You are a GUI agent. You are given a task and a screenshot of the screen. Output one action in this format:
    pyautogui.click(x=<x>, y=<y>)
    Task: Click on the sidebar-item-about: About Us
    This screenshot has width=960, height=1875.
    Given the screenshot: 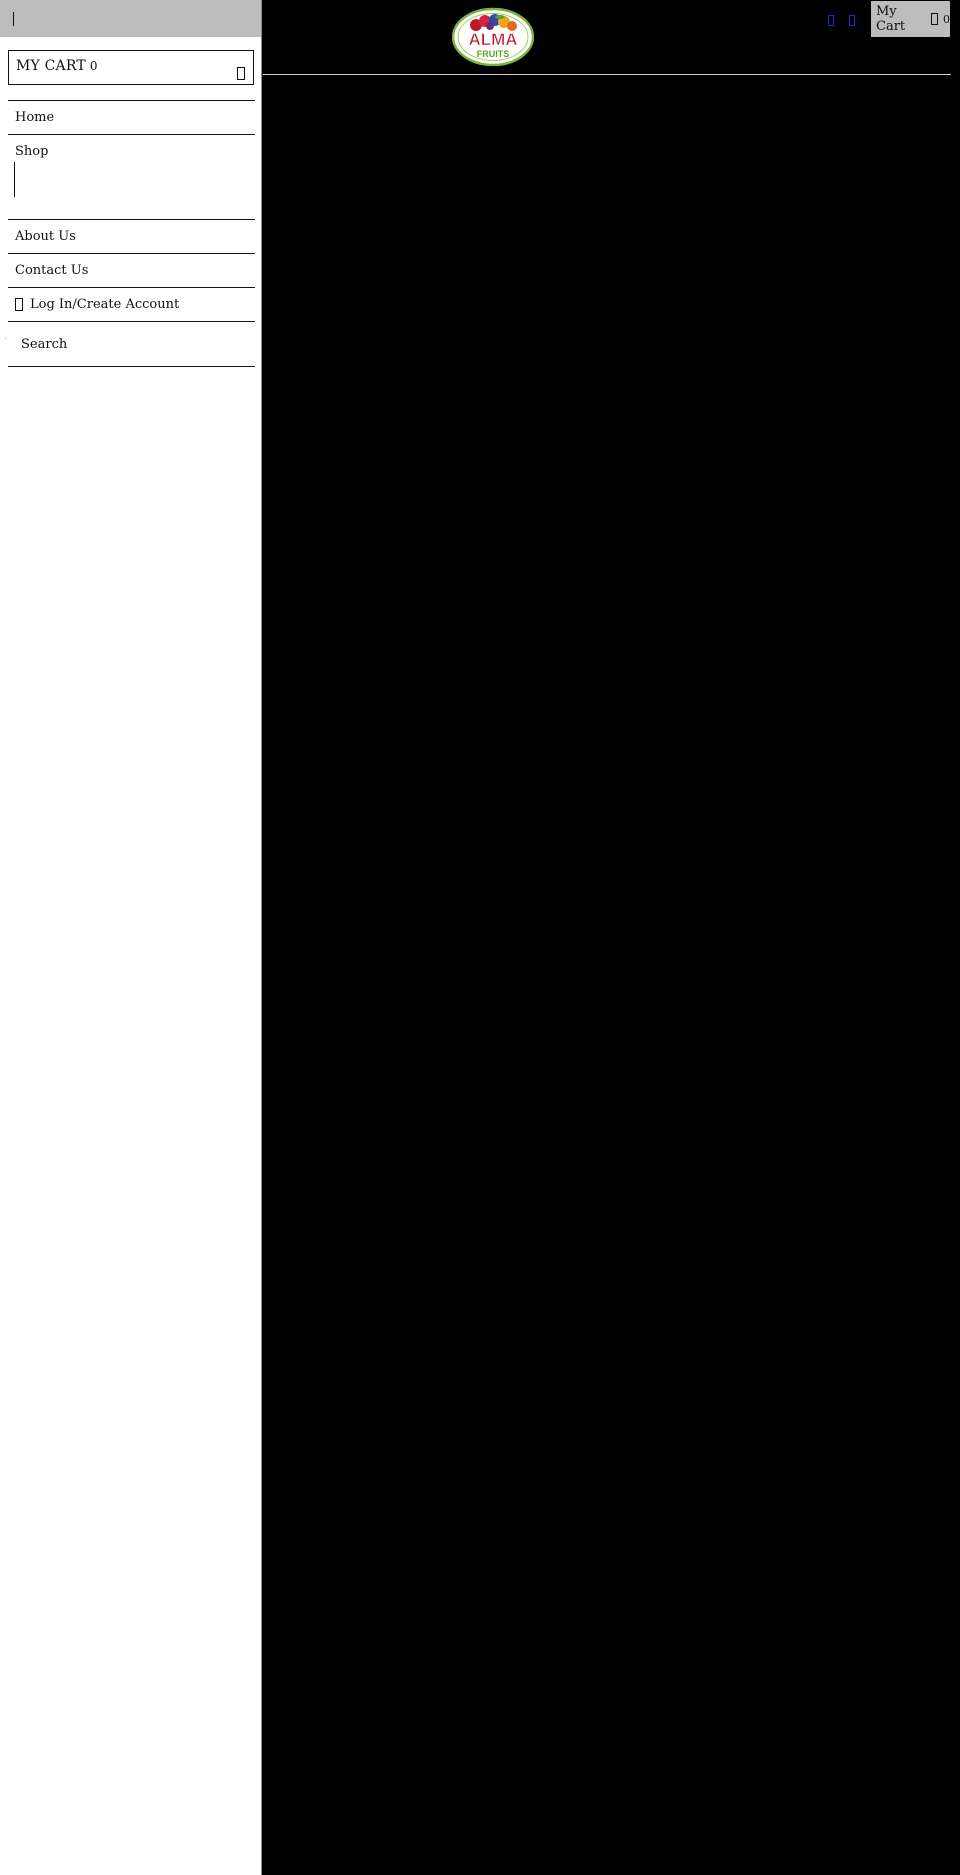 What is the action you would take?
    pyautogui.click(x=131, y=236)
    